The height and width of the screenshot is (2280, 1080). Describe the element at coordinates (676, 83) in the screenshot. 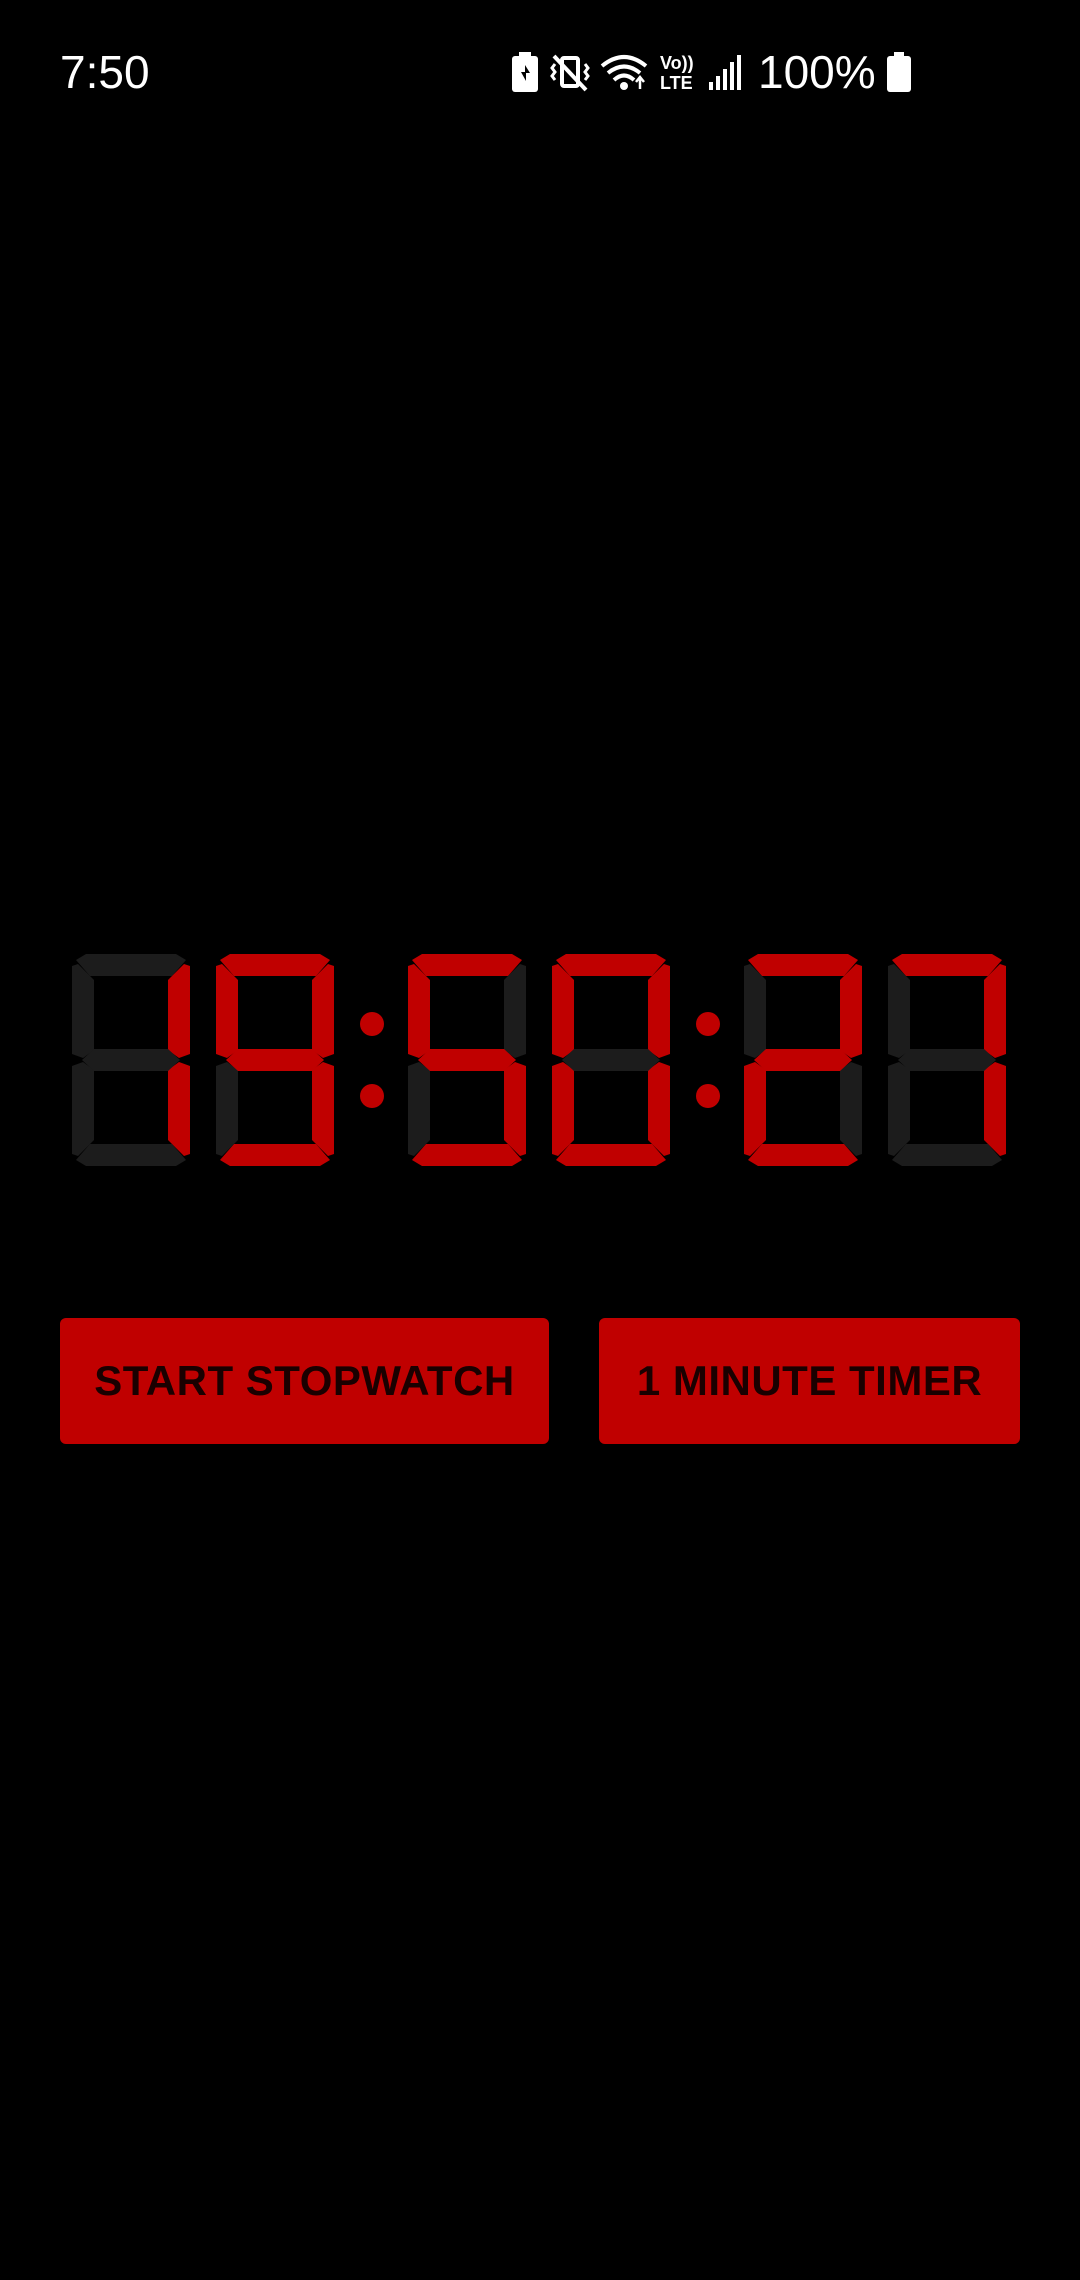

I see `svg-text: LTE` at that location.